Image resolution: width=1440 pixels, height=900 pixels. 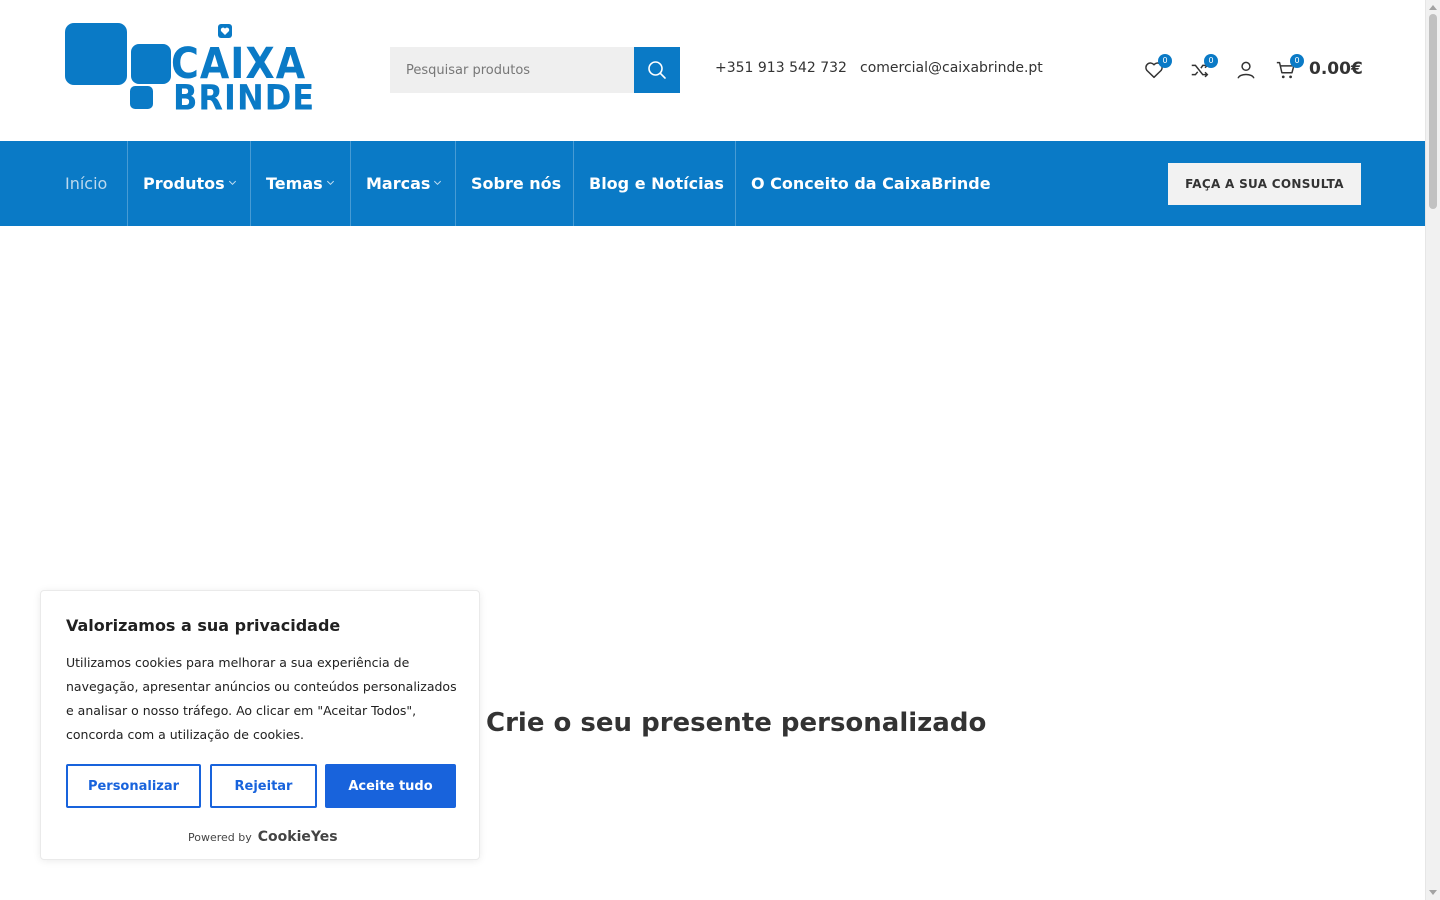 I want to click on nav-item-label: Início, so click(x=86, y=183).